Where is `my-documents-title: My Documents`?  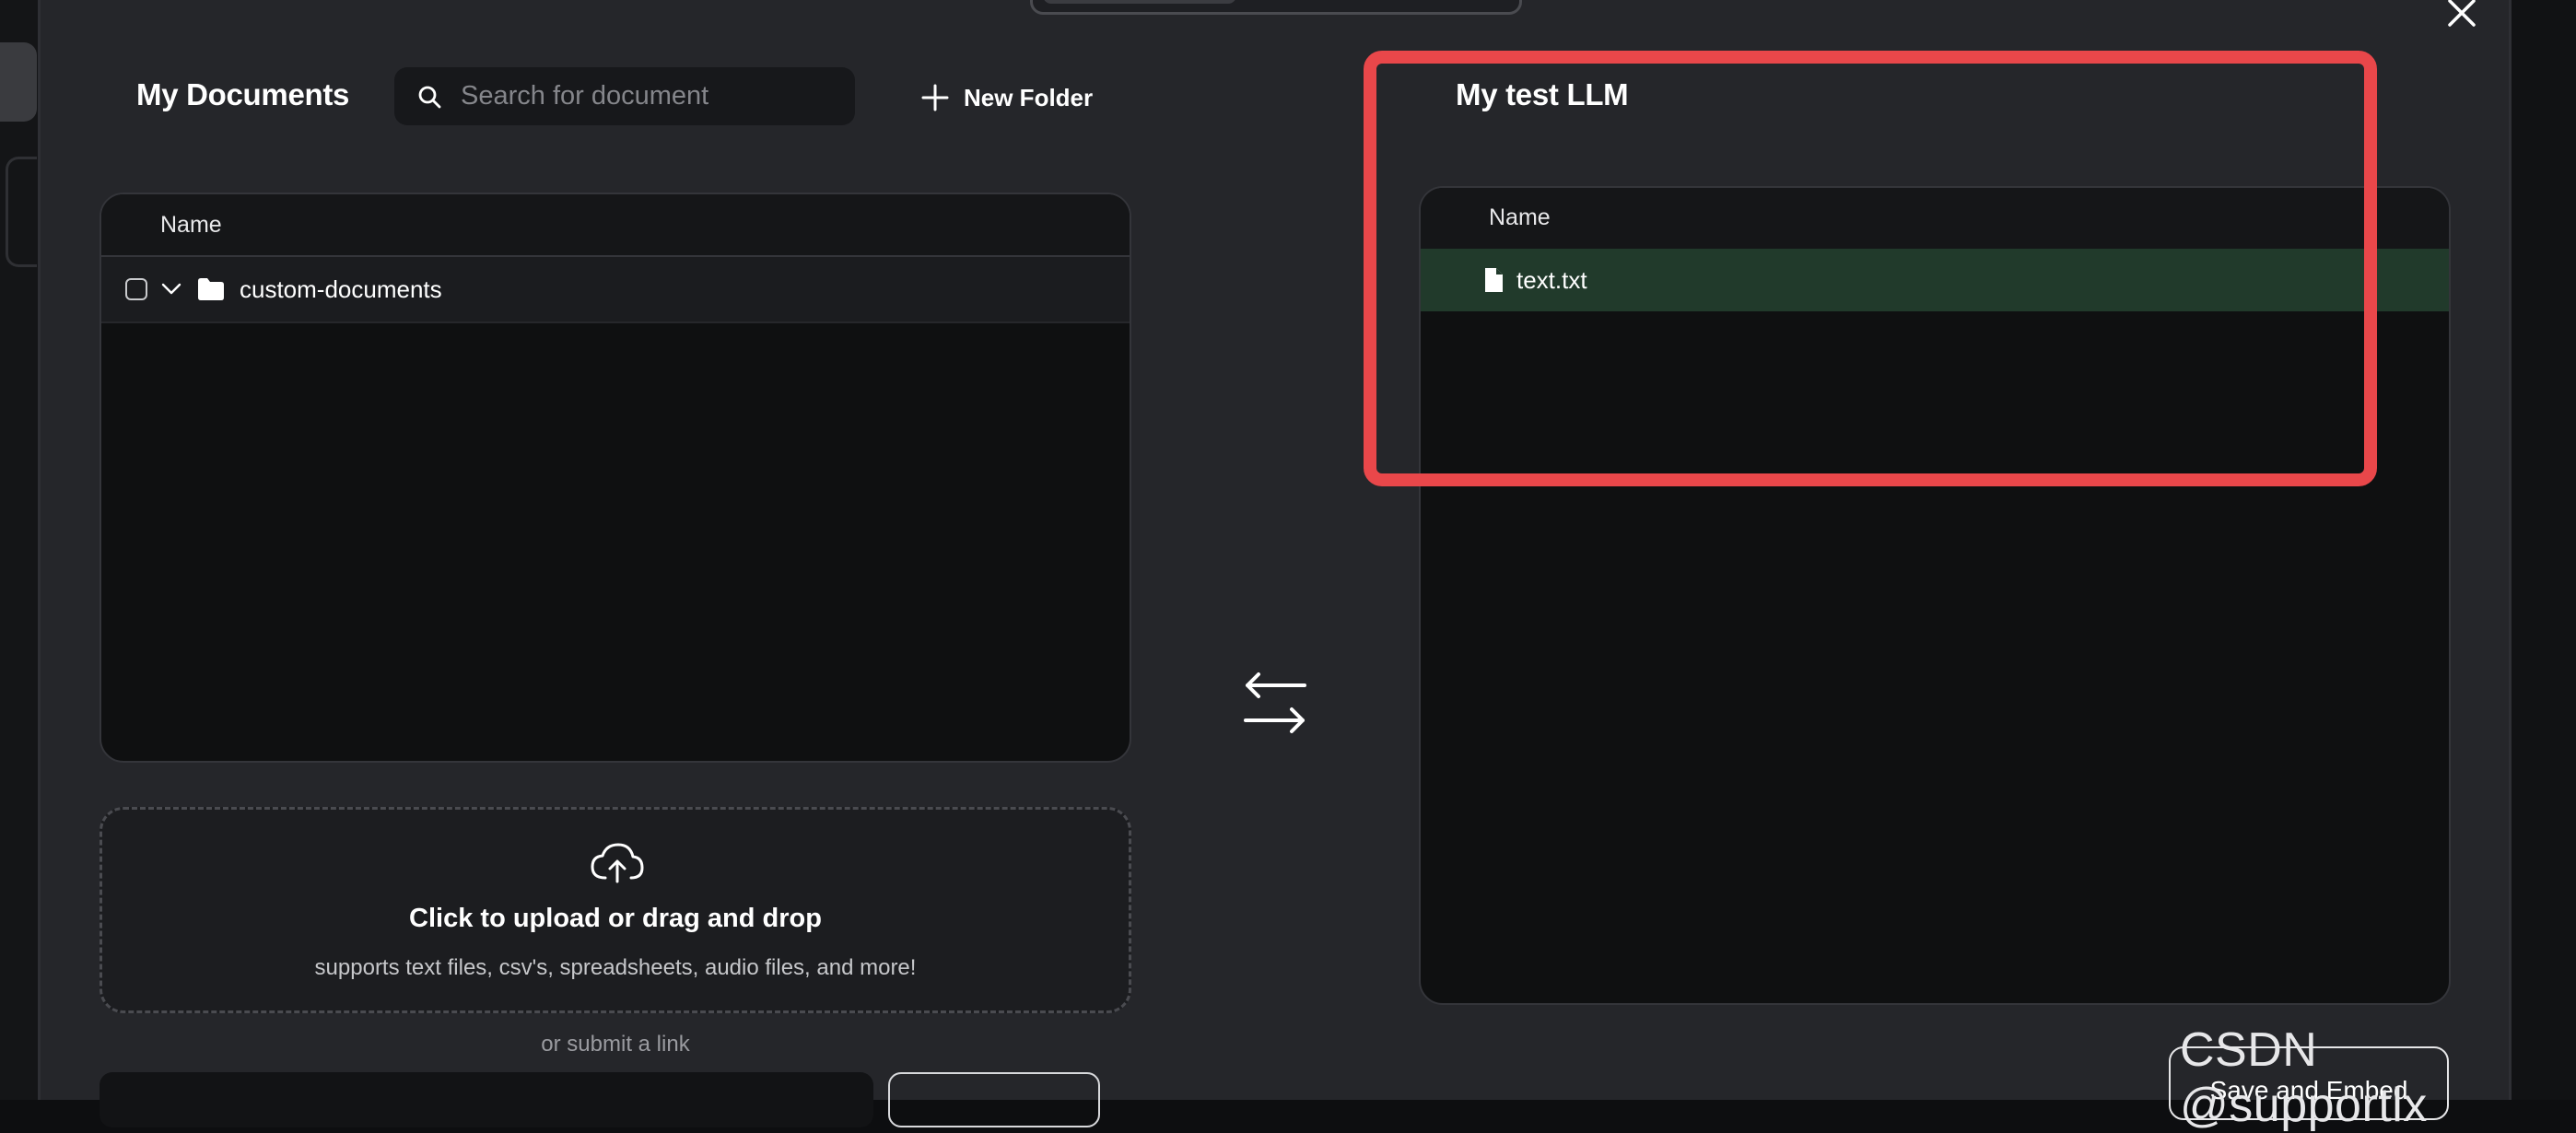 my-documents-title: My Documents is located at coordinates (243, 94).